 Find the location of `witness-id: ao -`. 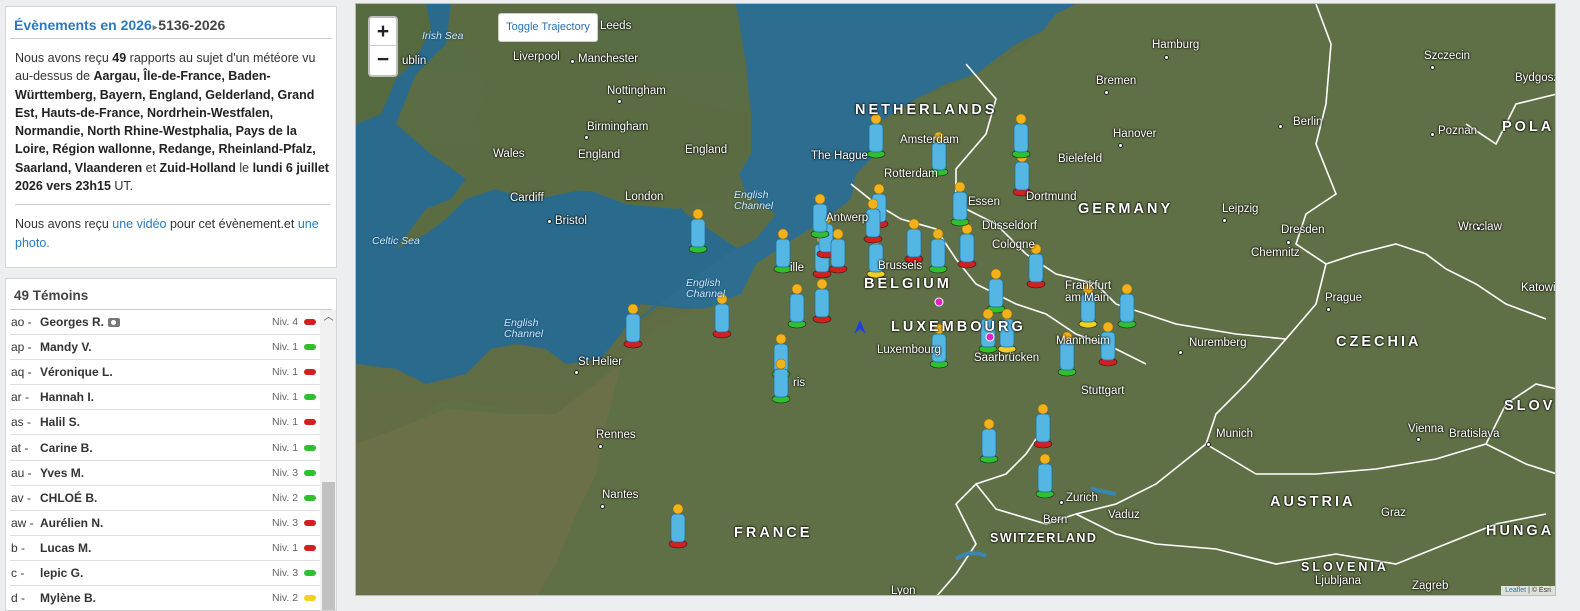

witness-id: ao - is located at coordinates (21, 322).